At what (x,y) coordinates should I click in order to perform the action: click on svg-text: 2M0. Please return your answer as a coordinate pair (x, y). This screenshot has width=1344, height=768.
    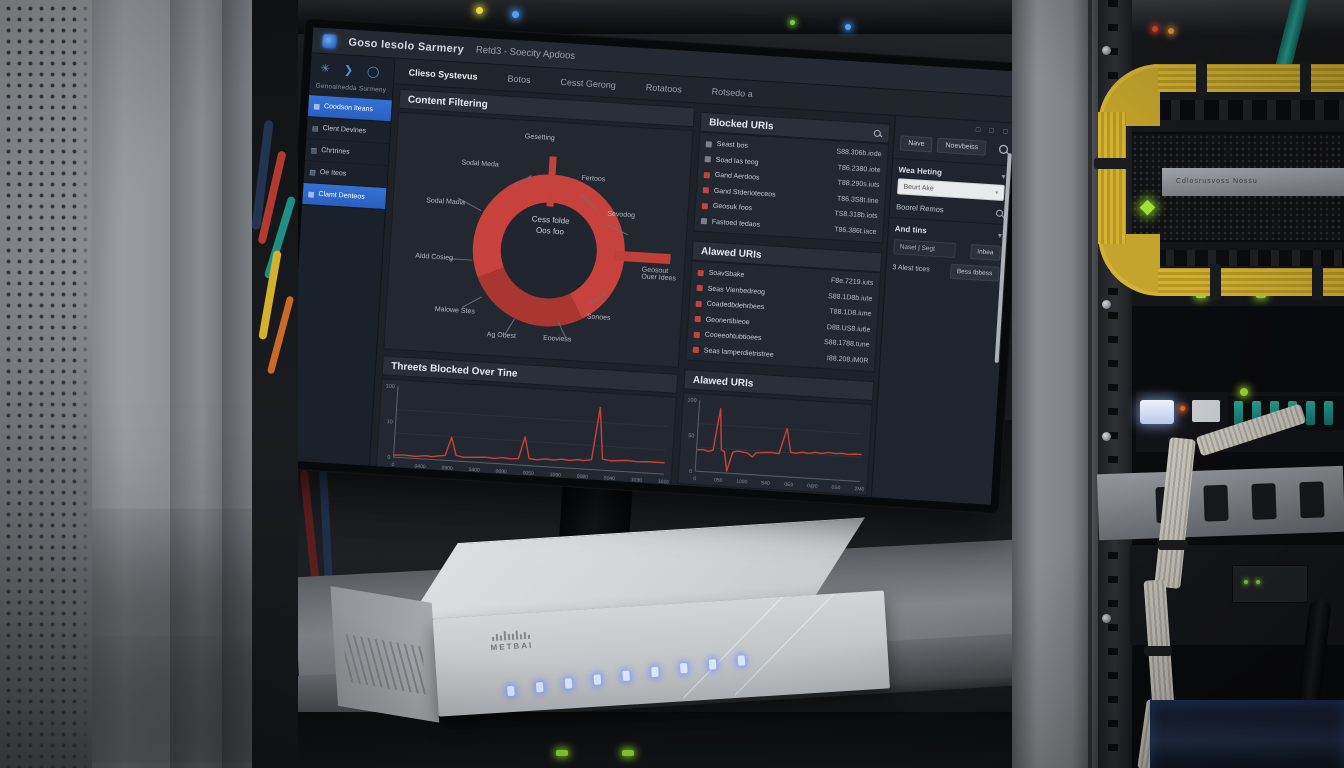
    Looking at the image, I should click on (859, 489).